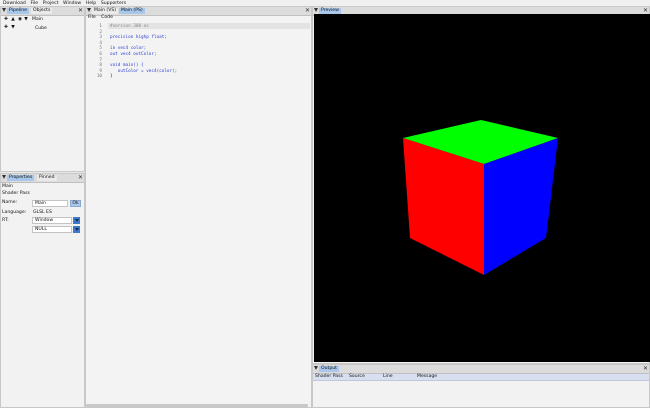 This screenshot has width=650, height=408. Describe the element at coordinates (129, 26) in the screenshot. I see `code-line: #version 300 es` at that location.